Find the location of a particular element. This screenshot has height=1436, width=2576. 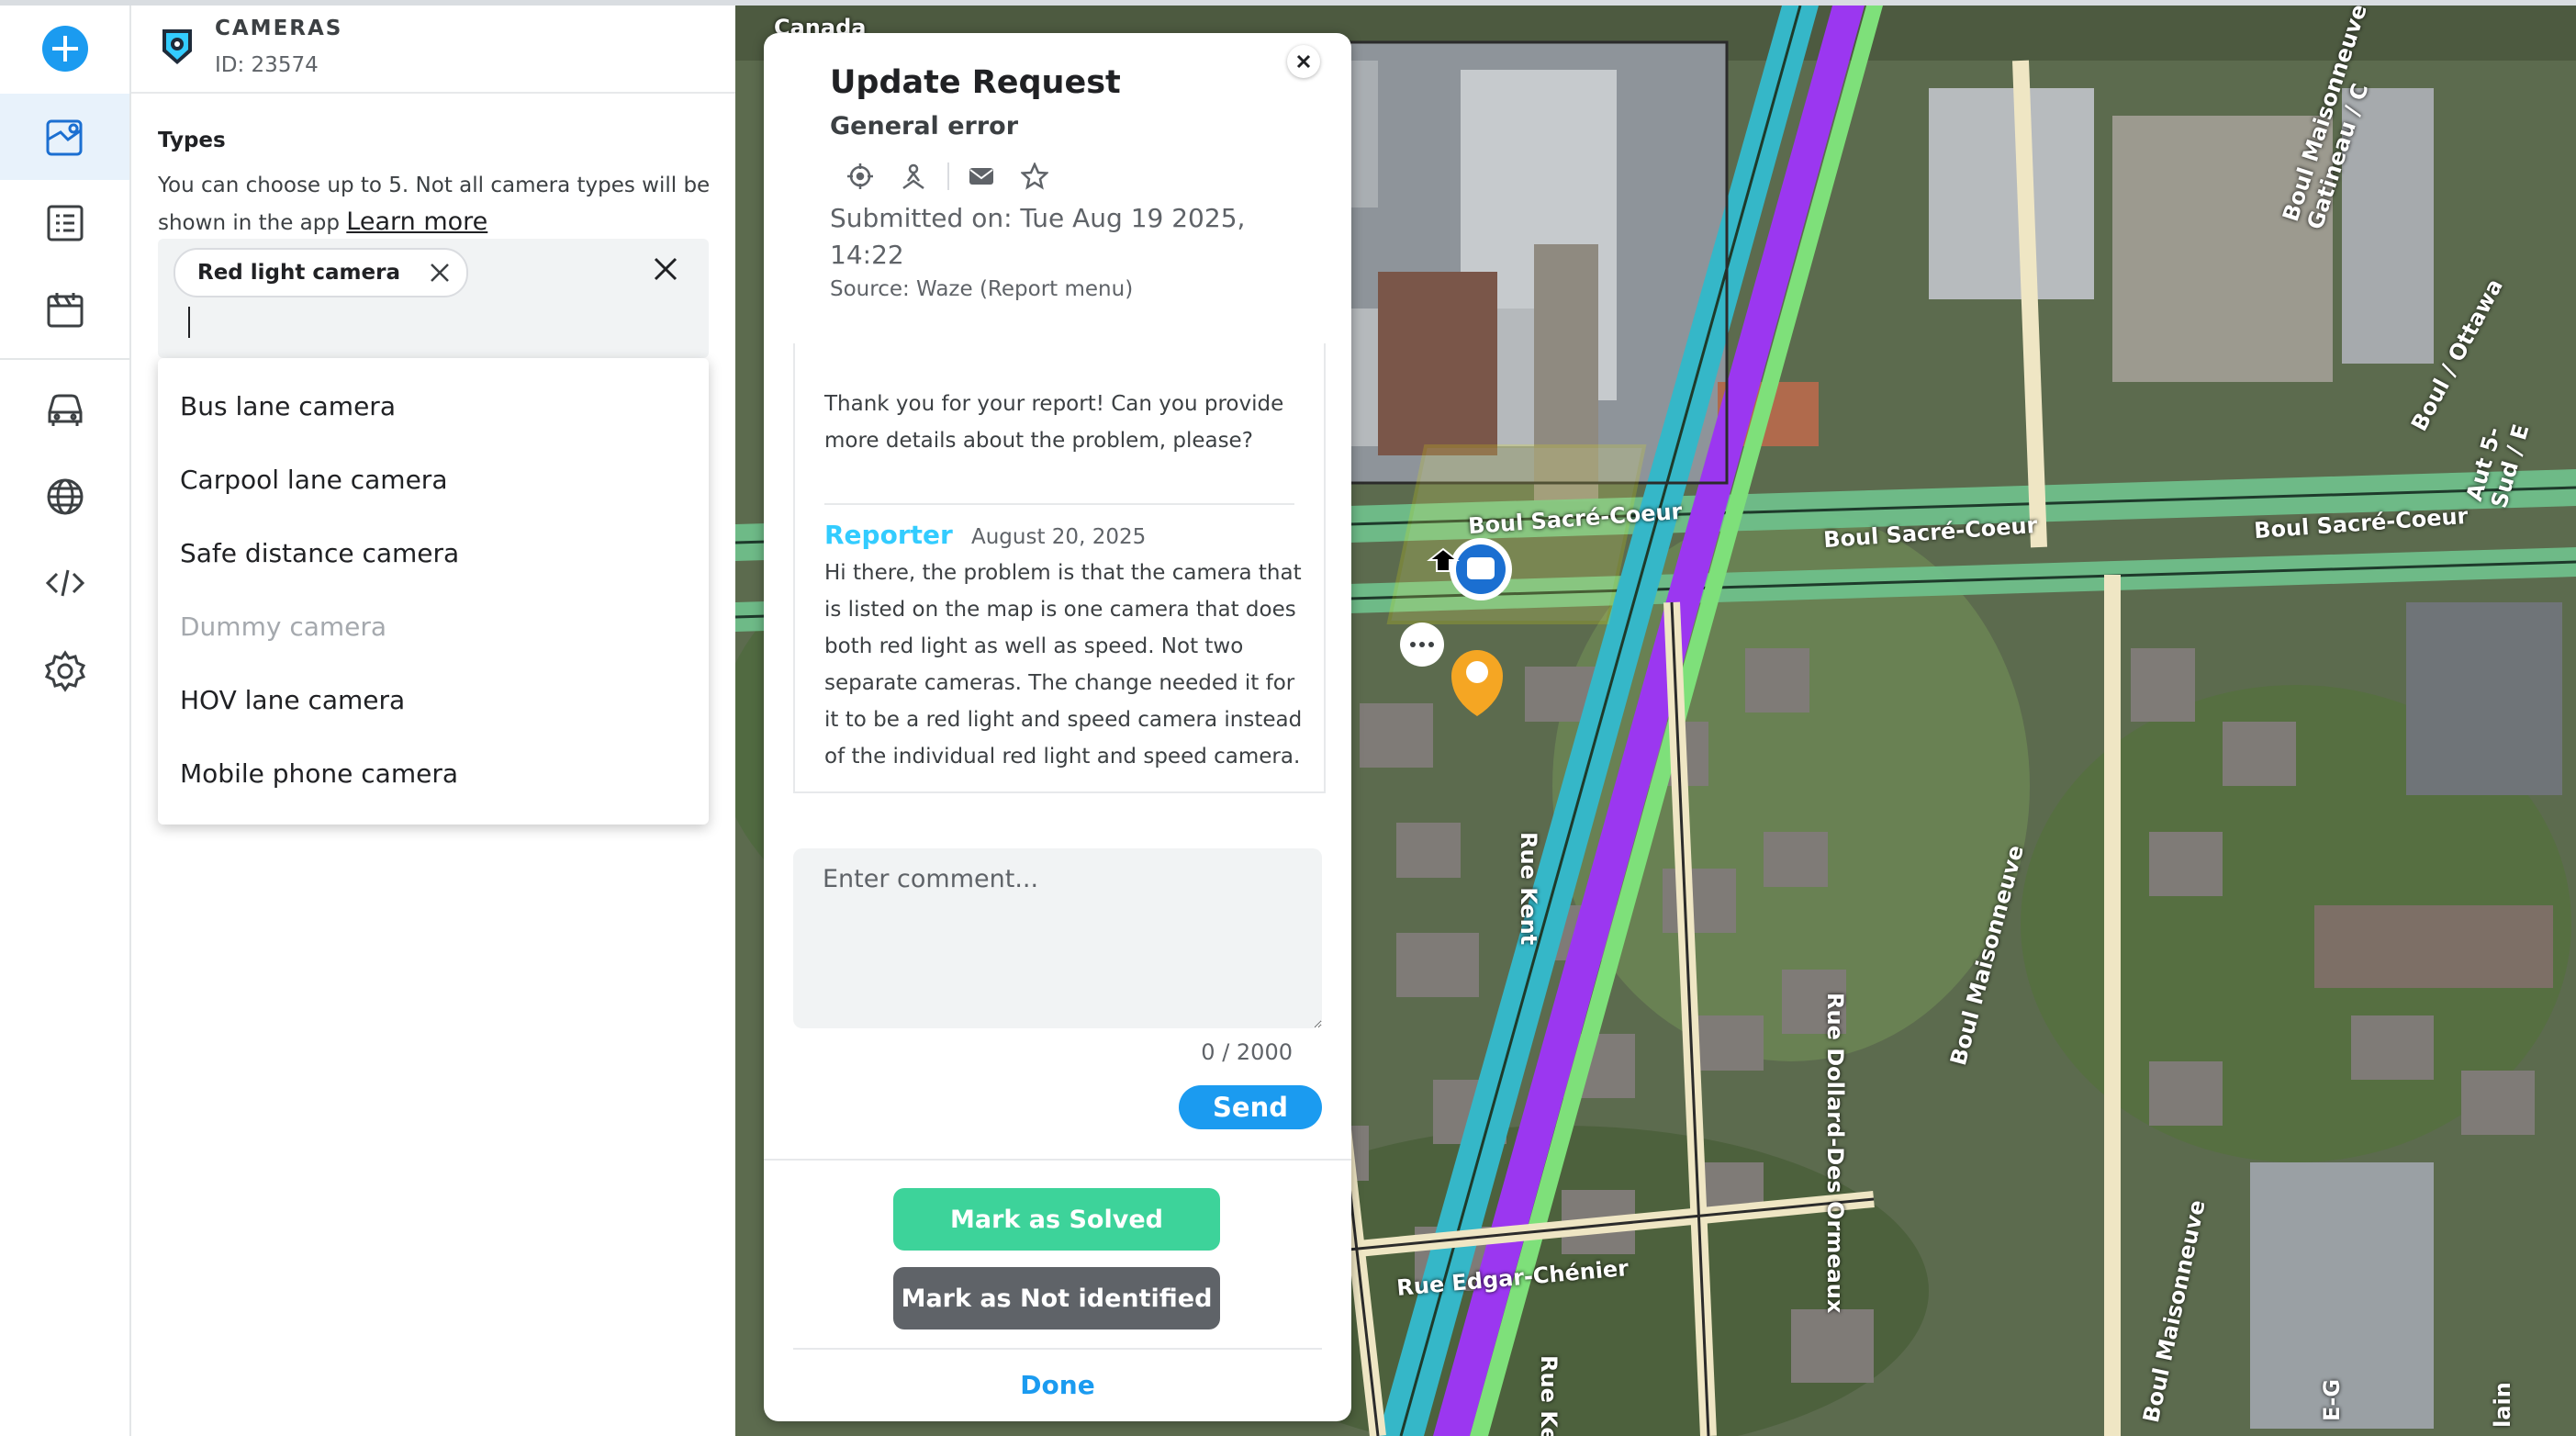

clear-all-icon is located at coordinates (665, 269).